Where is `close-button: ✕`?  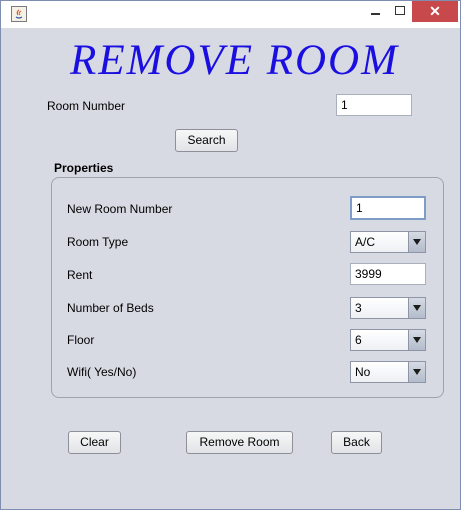
close-button: ✕ is located at coordinates (435, 11).